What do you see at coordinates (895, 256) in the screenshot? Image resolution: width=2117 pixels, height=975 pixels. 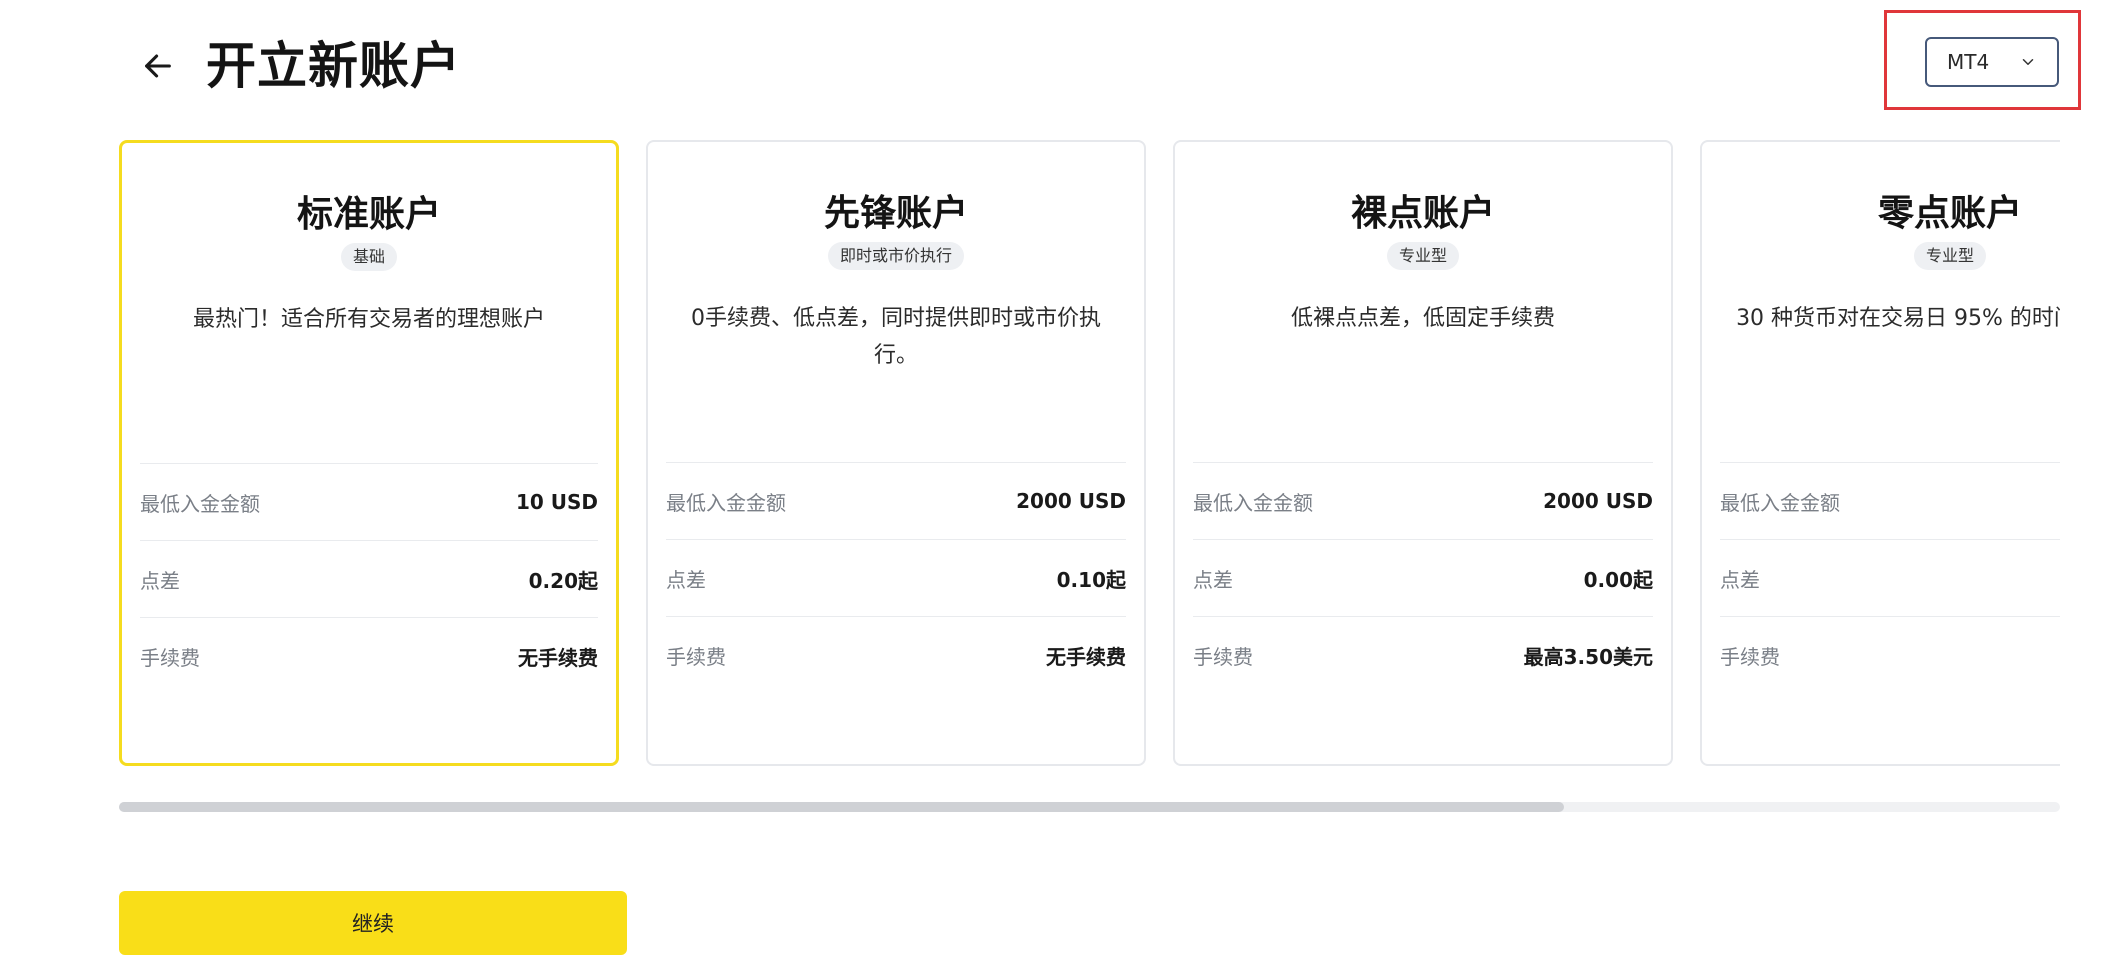 I see `account-card-badge: 即时或市价执行` at bounding box center [895, 256].